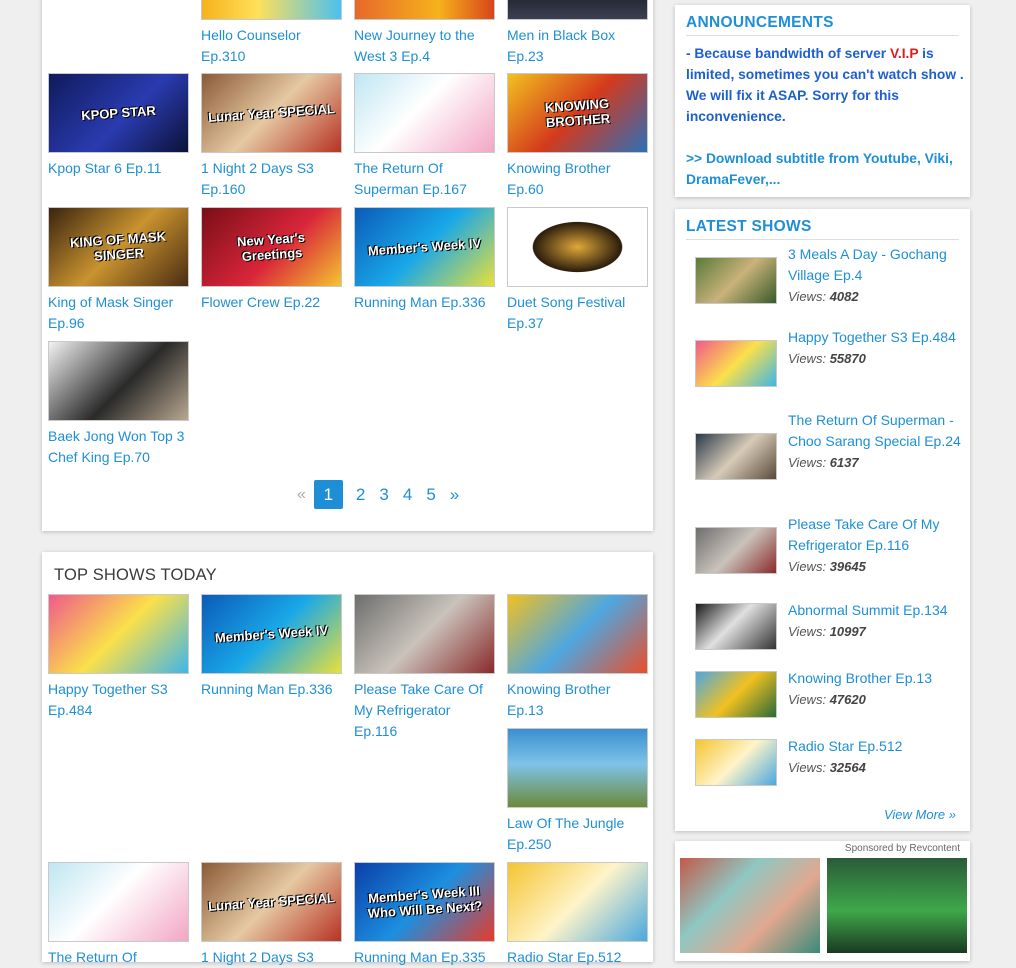  I want to click on show-card: Law Of The Jungle Ep.250, so click(577, 791).